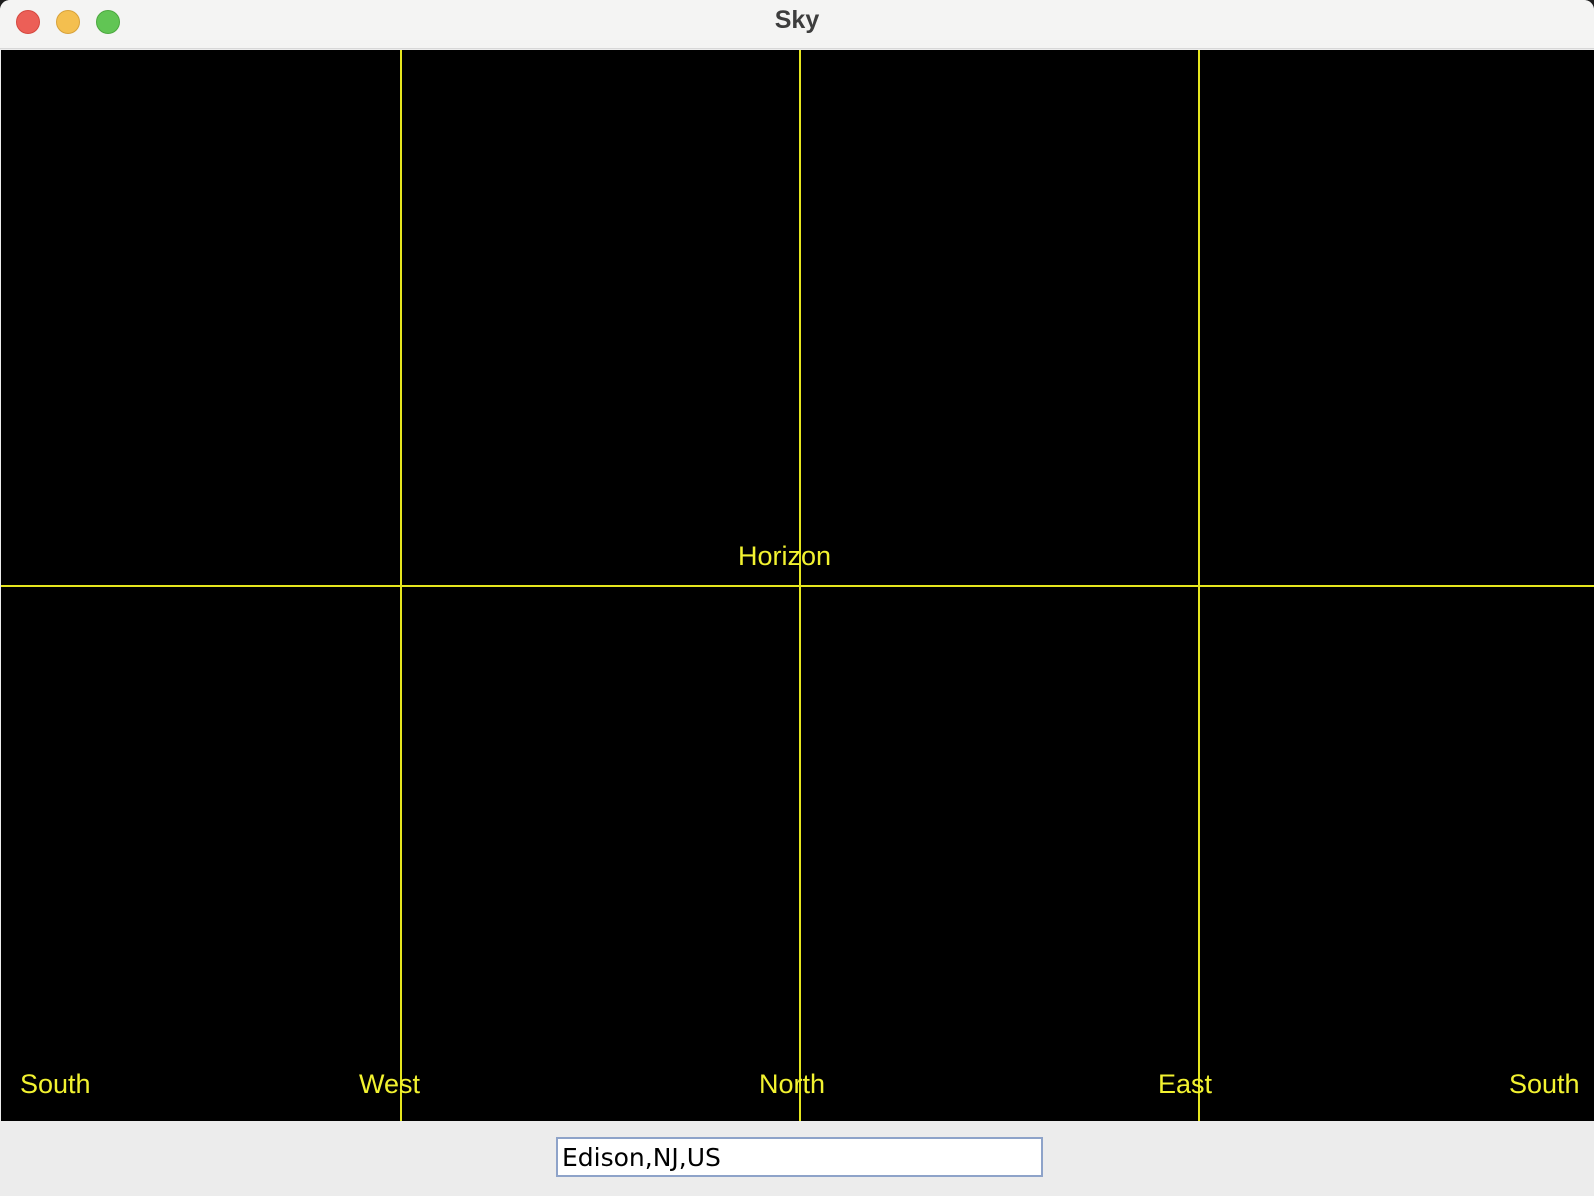 The height and width of the screenshot is (1196, 1594). What do you see at coordinates (797, 20) in the screenshot?
I see `window-title: Sky` at bounding box center [797, 20].